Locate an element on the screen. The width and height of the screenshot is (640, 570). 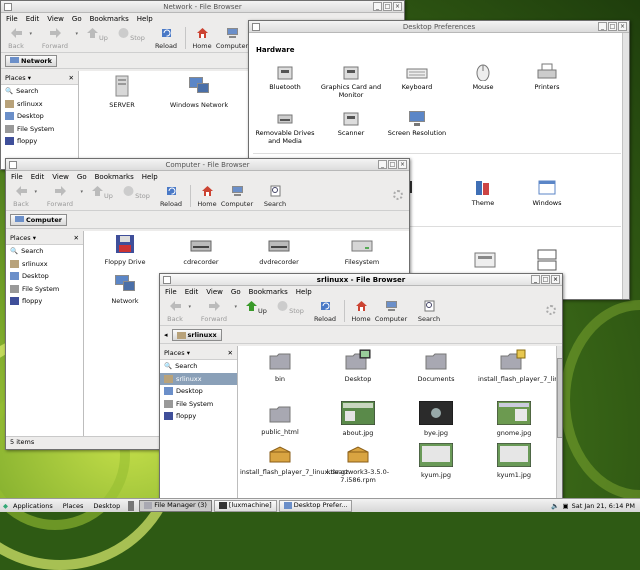
srlinuxx-titlebar: srlinuxx - File Browser _ □ × is located at coordinates (361, 280).